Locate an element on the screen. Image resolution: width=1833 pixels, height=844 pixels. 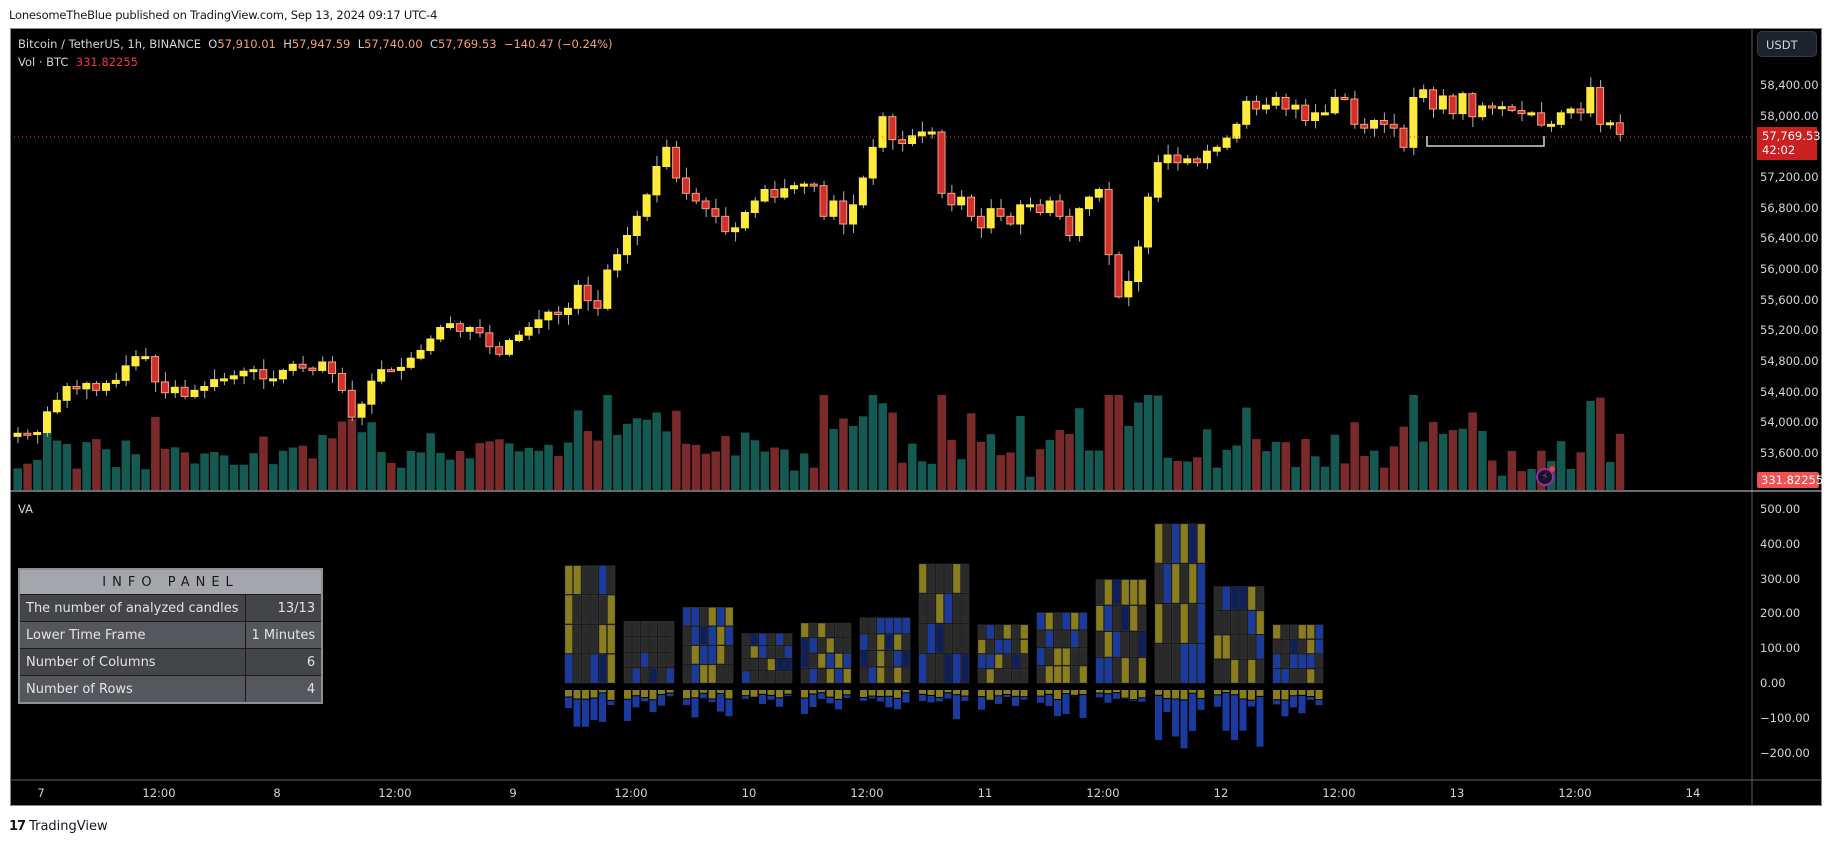
tradingview-logo: 17 TradingView is located at coordinates (58, 826).